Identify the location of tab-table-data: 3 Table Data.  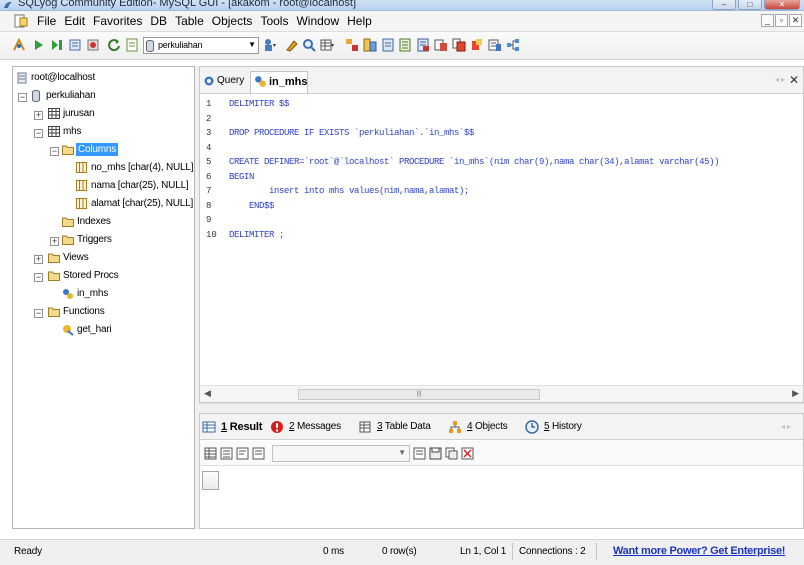
(398, 428).